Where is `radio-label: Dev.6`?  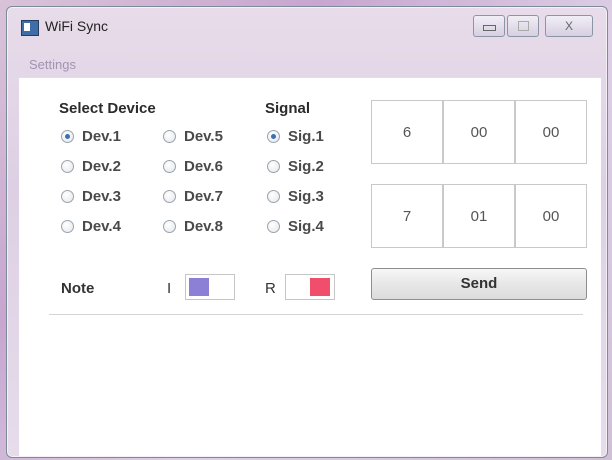 radio-label: Dev.6 is located at coordinates (203, 166).